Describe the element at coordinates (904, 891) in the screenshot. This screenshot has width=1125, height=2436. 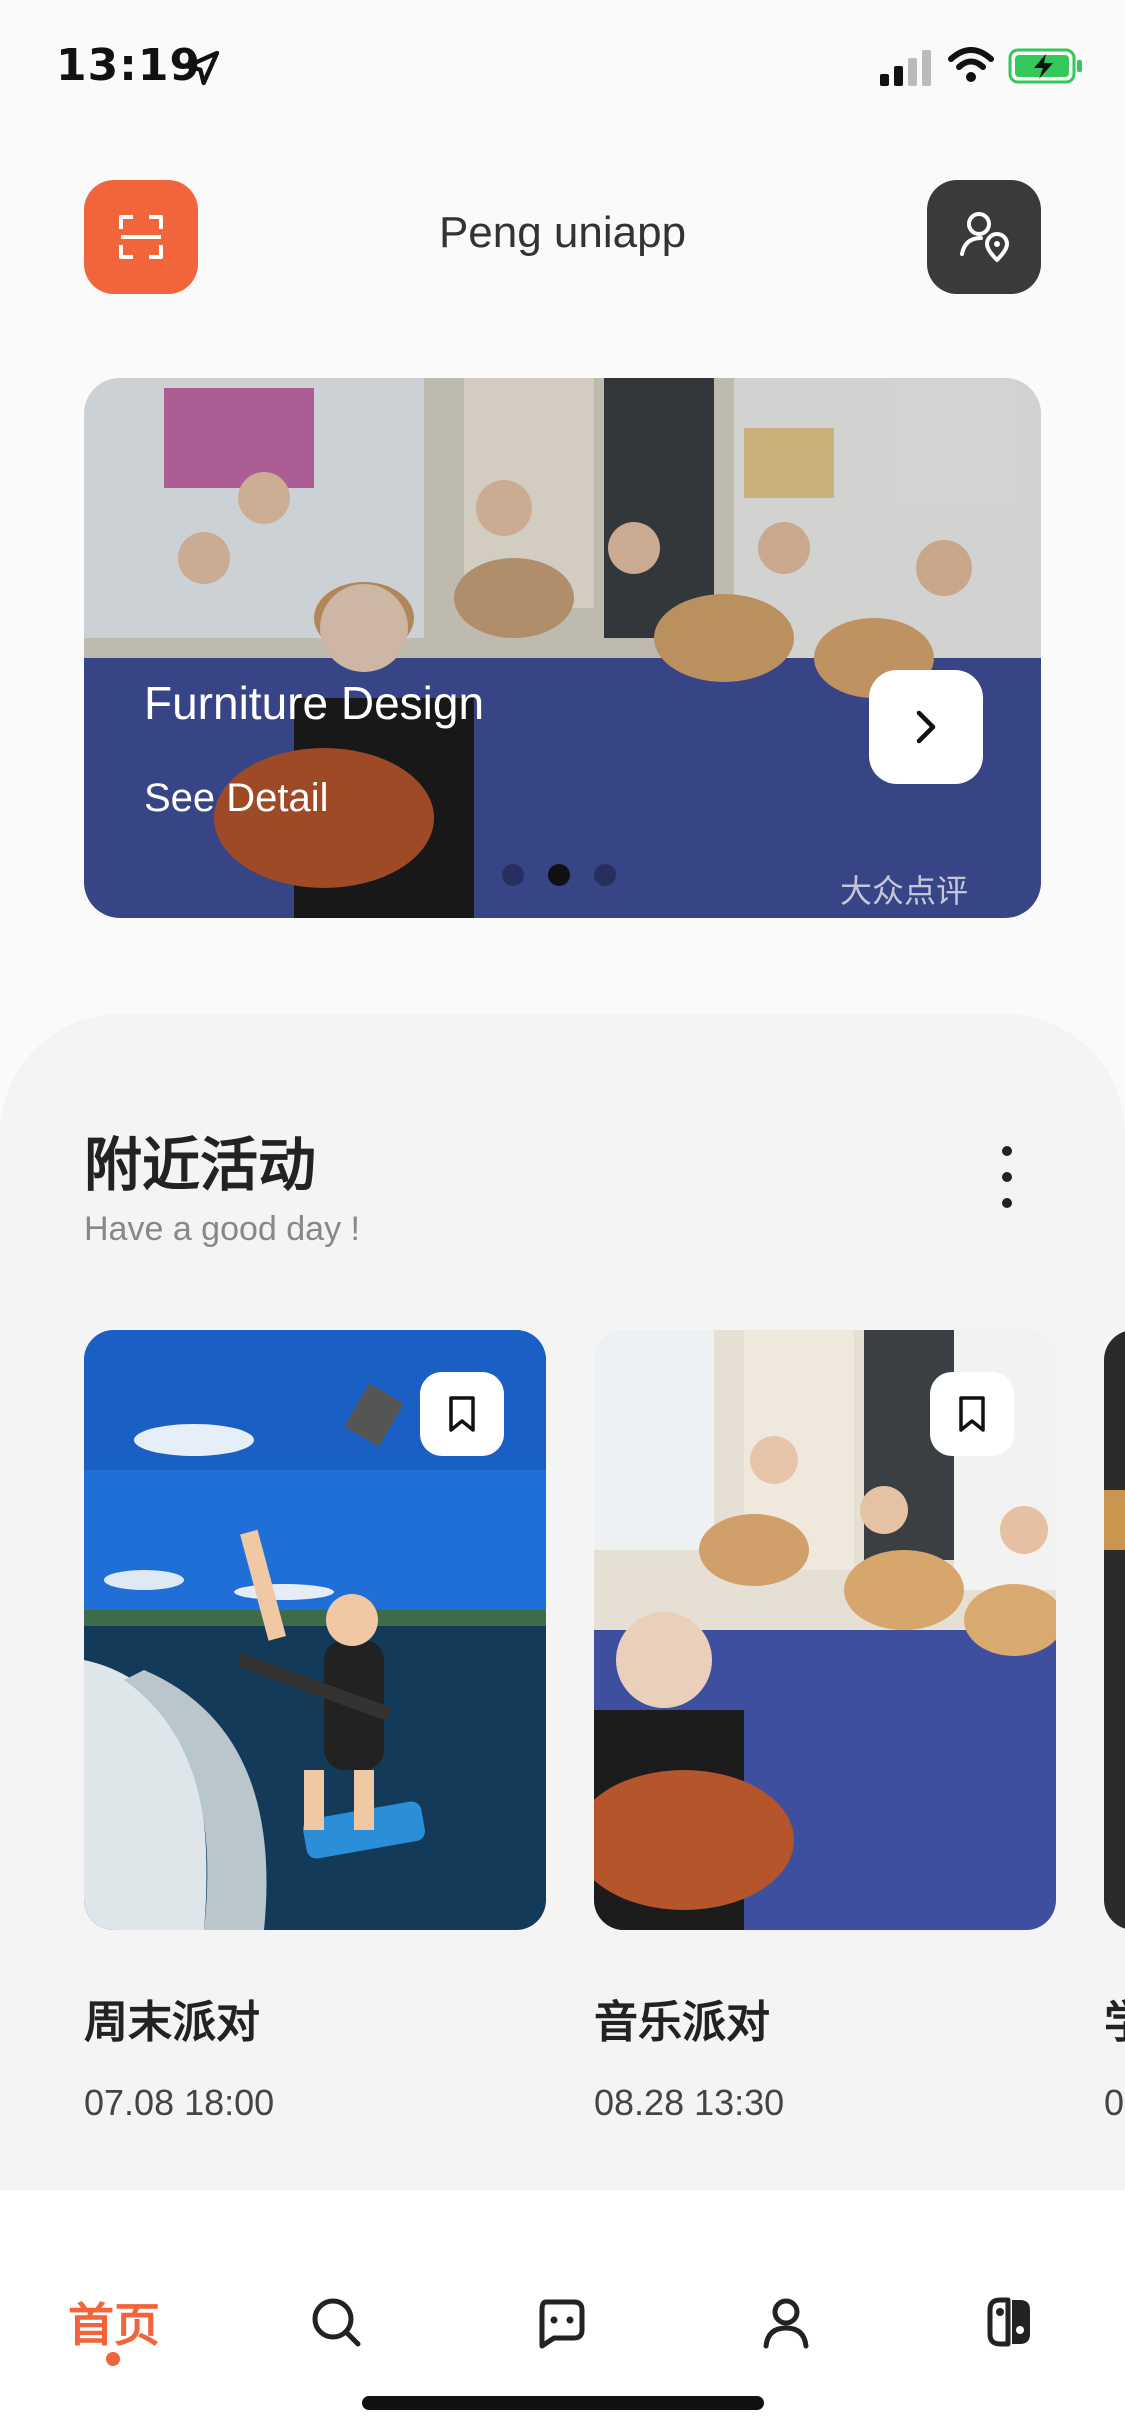
I see `banner-watermark: 大众点评` at that location.